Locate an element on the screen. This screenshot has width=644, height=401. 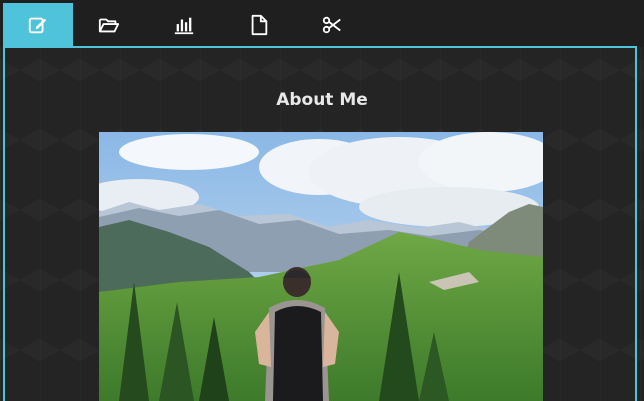
page-title: About Me is located at coordinates (322, 100).